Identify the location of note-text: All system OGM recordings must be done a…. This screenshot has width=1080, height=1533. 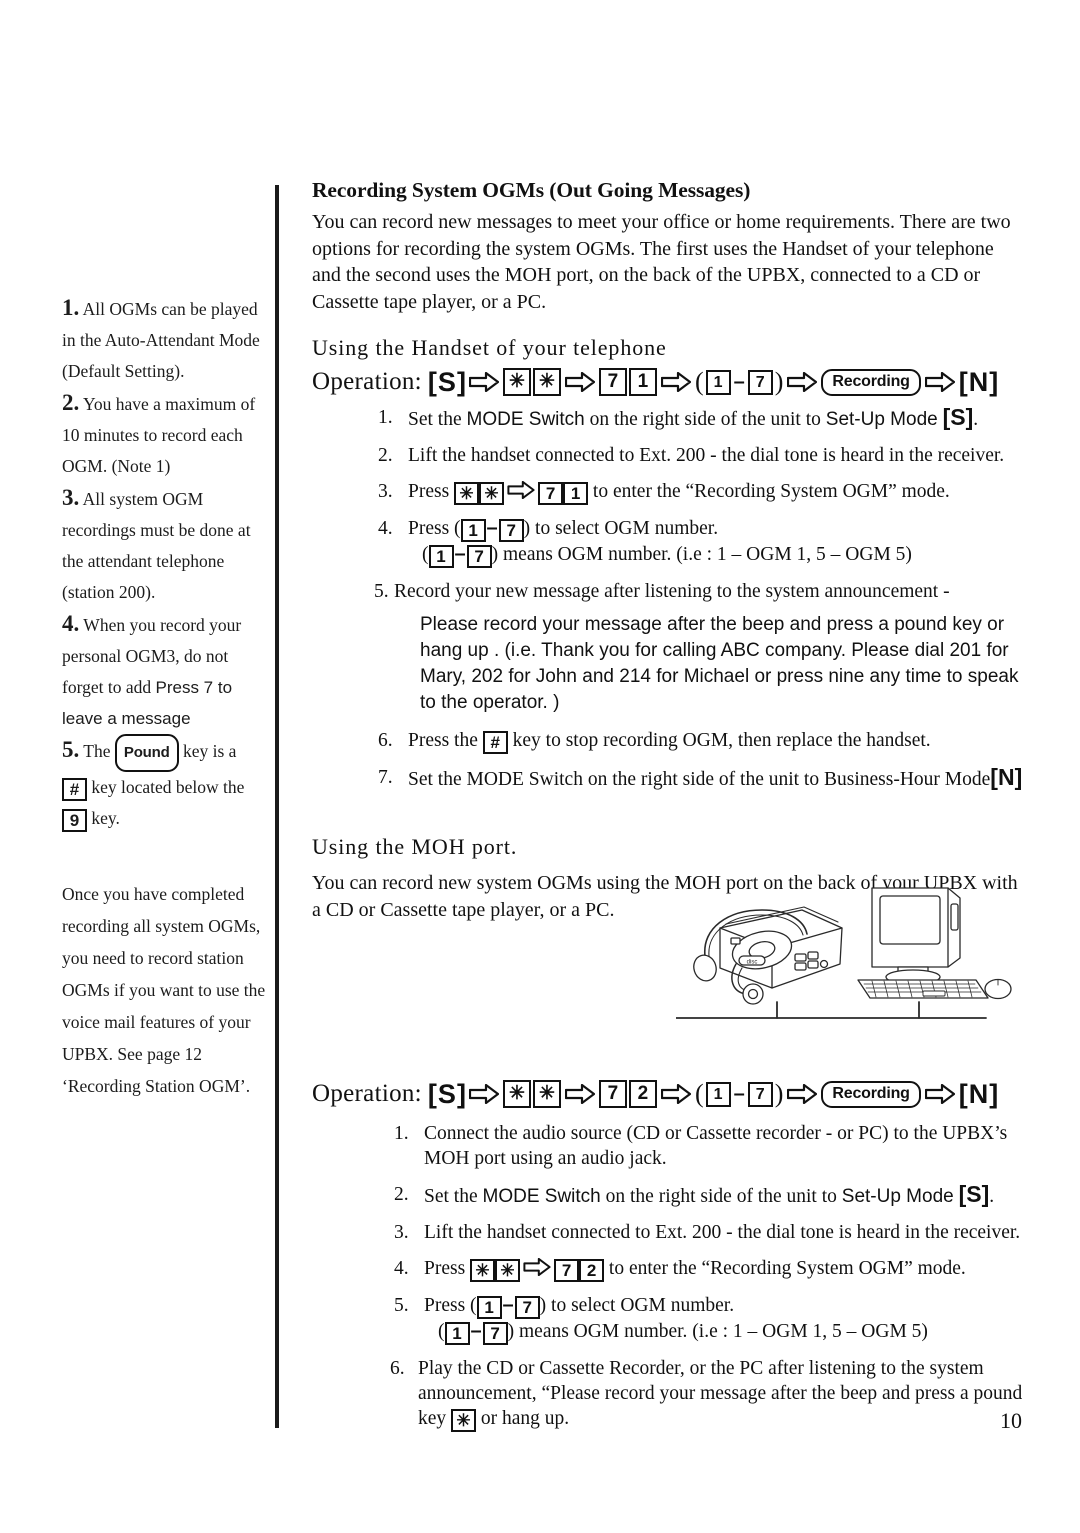
(156, 545).